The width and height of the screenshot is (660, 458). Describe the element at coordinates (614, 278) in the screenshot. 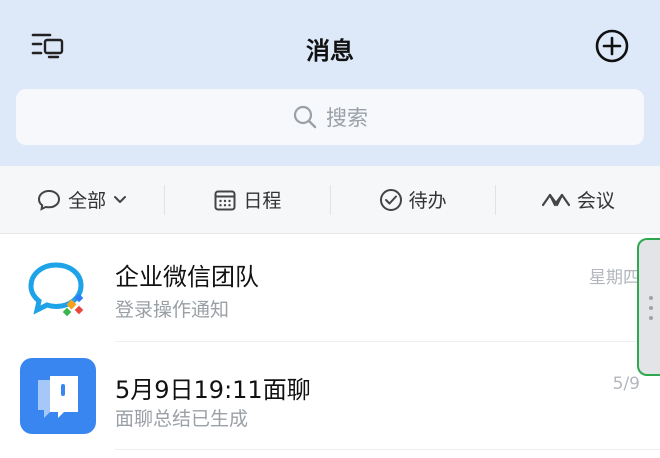

I see `message-time: 星期四` at that location.